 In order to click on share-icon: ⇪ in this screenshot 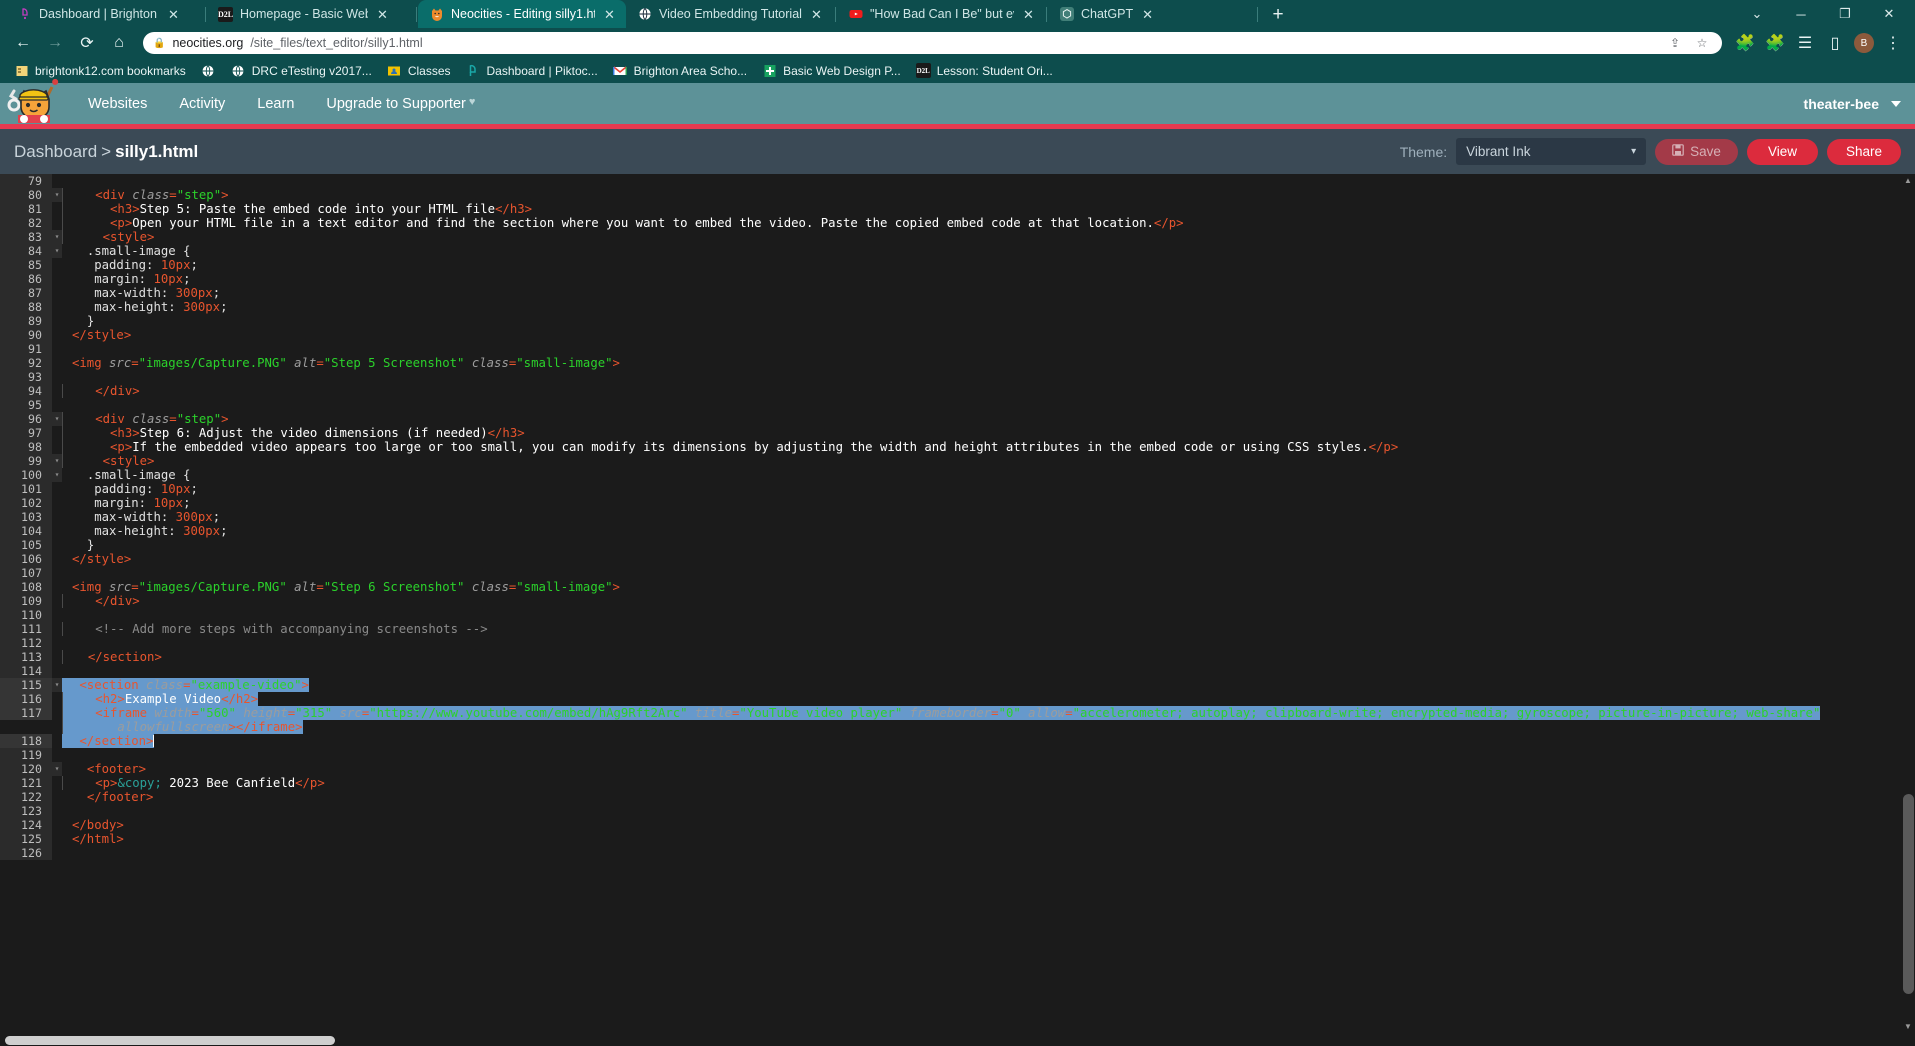, I will do `click(1675, 43)`.